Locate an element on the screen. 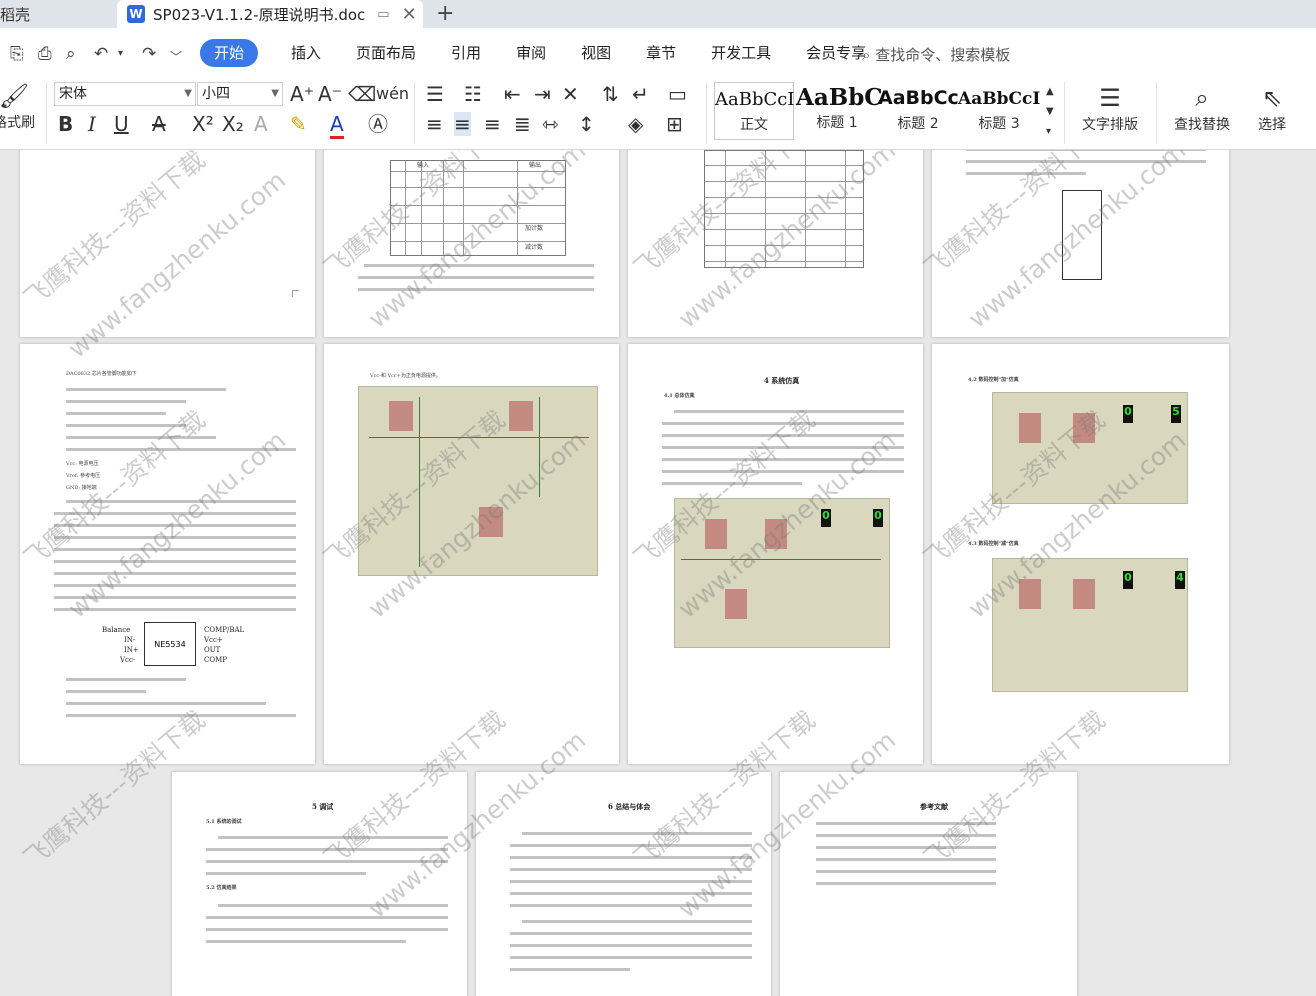 This screenshot has width=1316, height=996. sort-icon: ⇅ is located at coordinates (610, 94).